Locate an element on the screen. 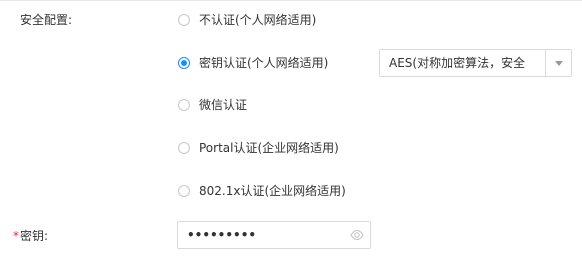  security-config-label: 安全配置: is located at coordinates (46, 20).